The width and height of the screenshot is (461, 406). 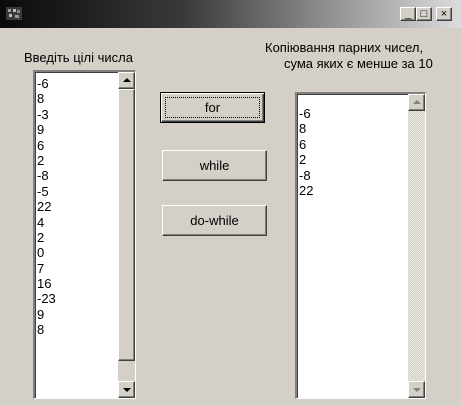 What do you see at coordinates (46, 222) in the screenshot?
I see `list-item: 4` at bounding box center [46, 222].